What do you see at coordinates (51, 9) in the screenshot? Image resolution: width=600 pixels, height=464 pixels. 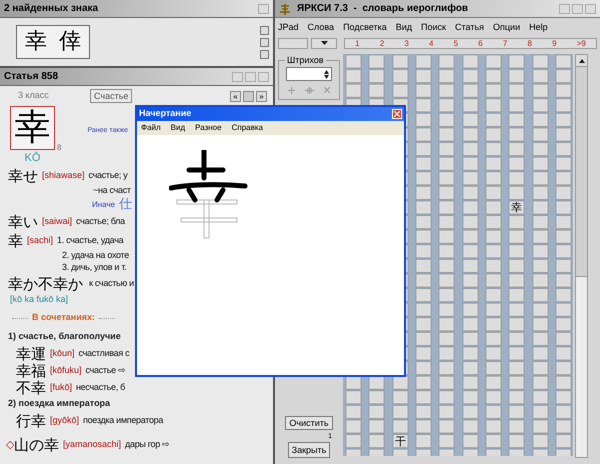 I see `panel-title: 2 найденных знака` at bounding box center [51, 9].